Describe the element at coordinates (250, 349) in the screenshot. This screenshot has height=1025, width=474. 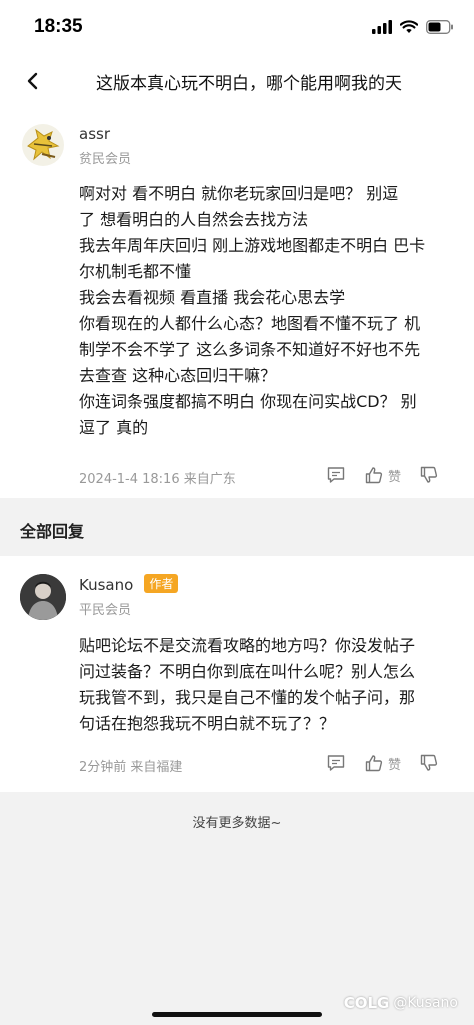
I see `post-line: 制学不会不学了 这么多词条不知道好不好也不先` at that location.